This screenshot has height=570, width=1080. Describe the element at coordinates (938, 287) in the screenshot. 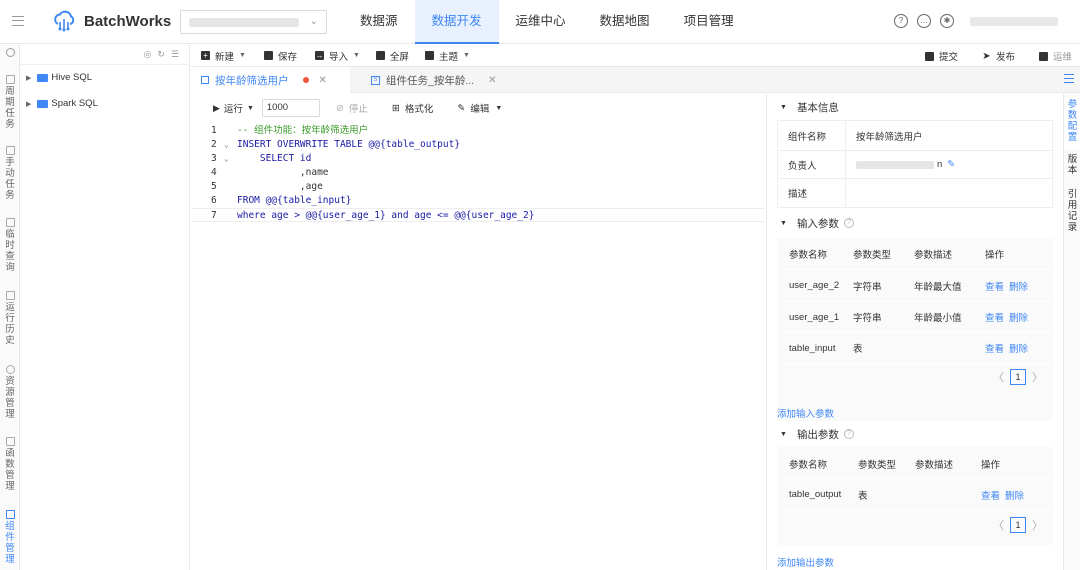

I see `param-desc: 年龄最大值` at that location.